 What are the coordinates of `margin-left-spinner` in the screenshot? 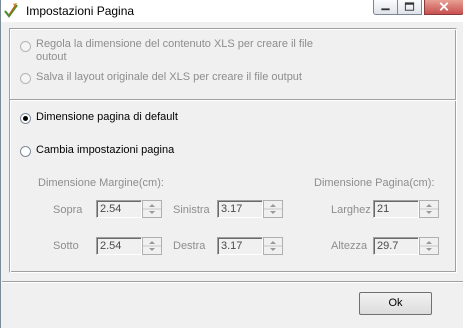 It's located at (273, 209).